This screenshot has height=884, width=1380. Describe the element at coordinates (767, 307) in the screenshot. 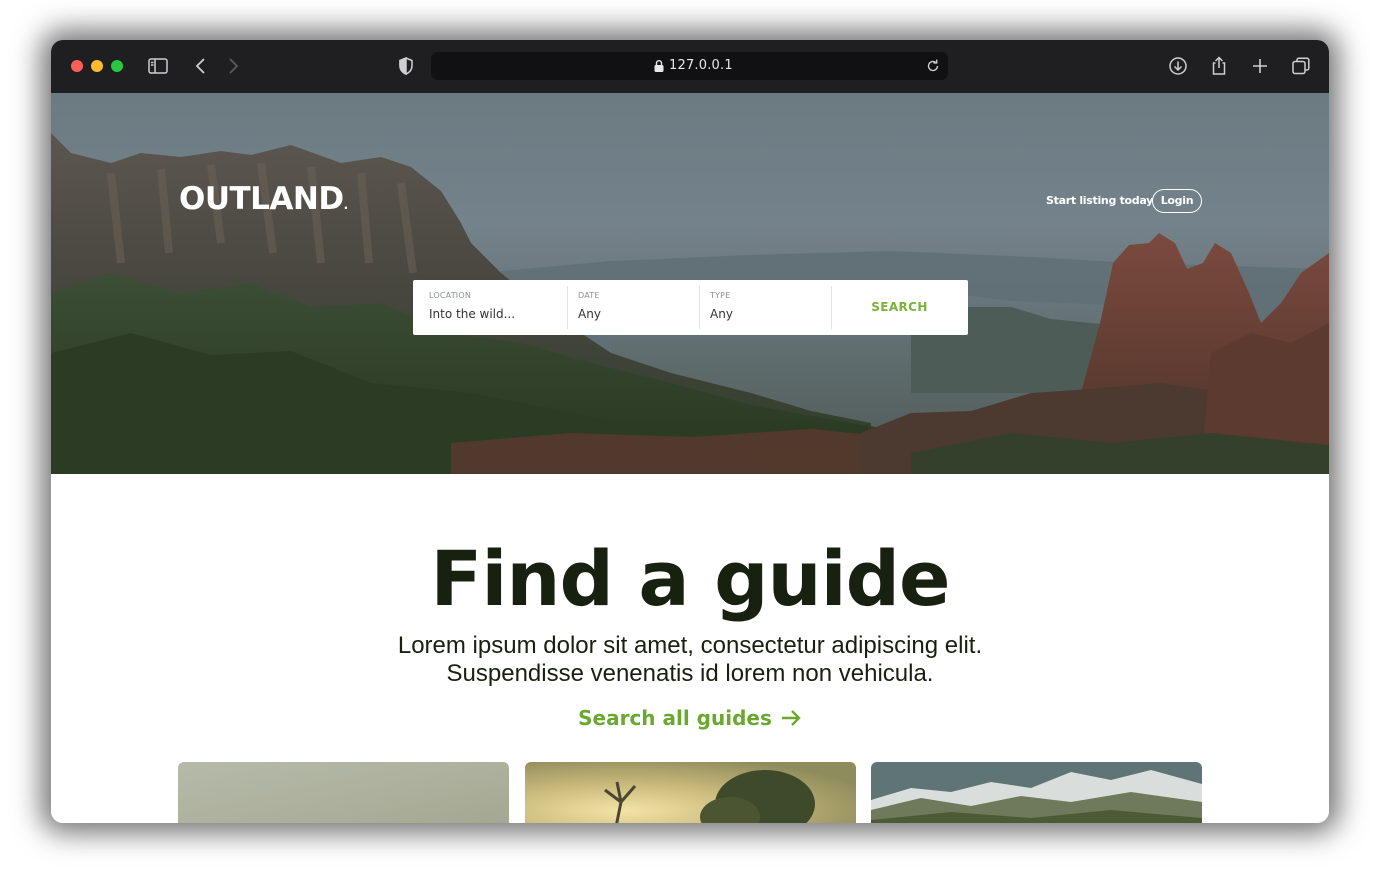

I see `type-field: TYPE Any` at that location.